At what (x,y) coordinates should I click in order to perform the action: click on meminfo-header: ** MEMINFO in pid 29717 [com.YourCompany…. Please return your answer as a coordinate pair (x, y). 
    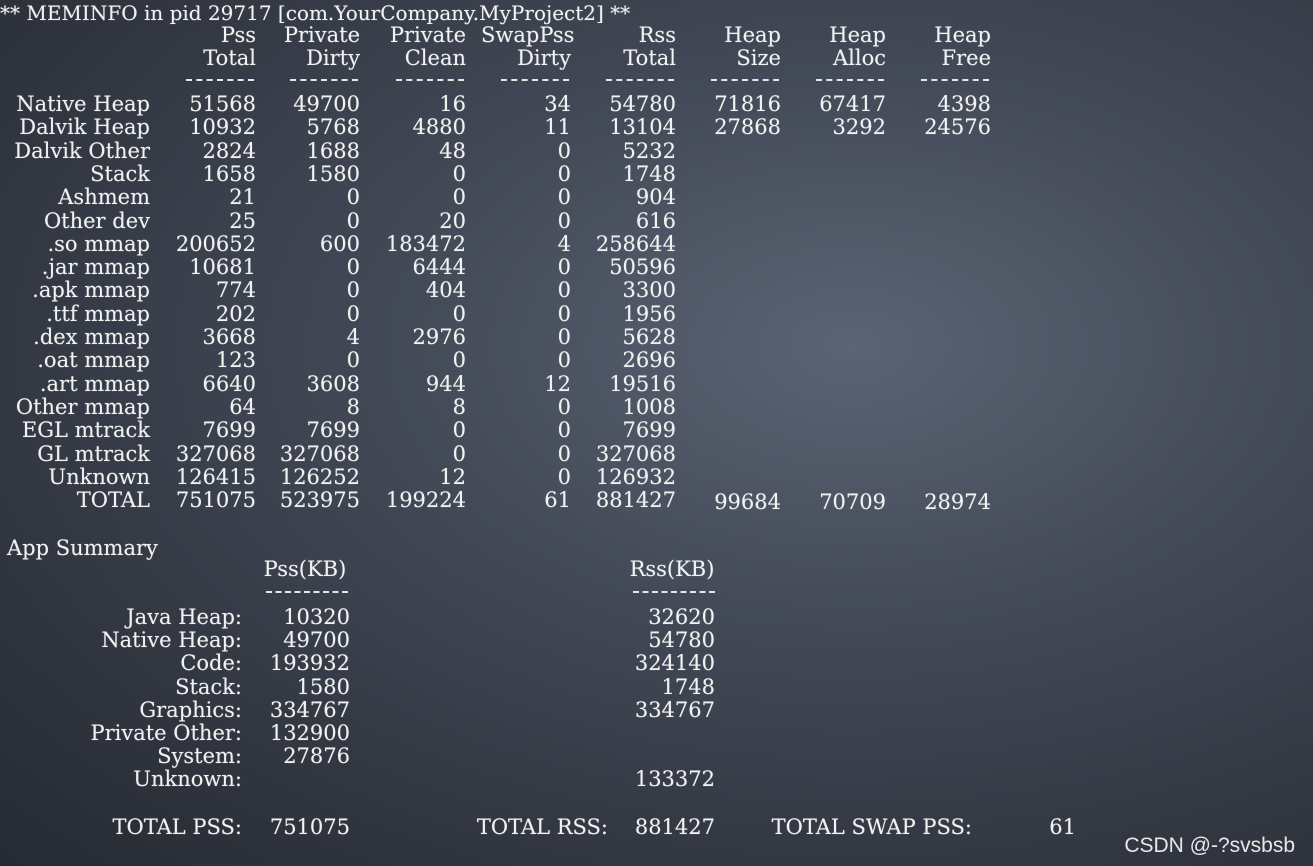
    Looking at the image, I should click on (315, 13).